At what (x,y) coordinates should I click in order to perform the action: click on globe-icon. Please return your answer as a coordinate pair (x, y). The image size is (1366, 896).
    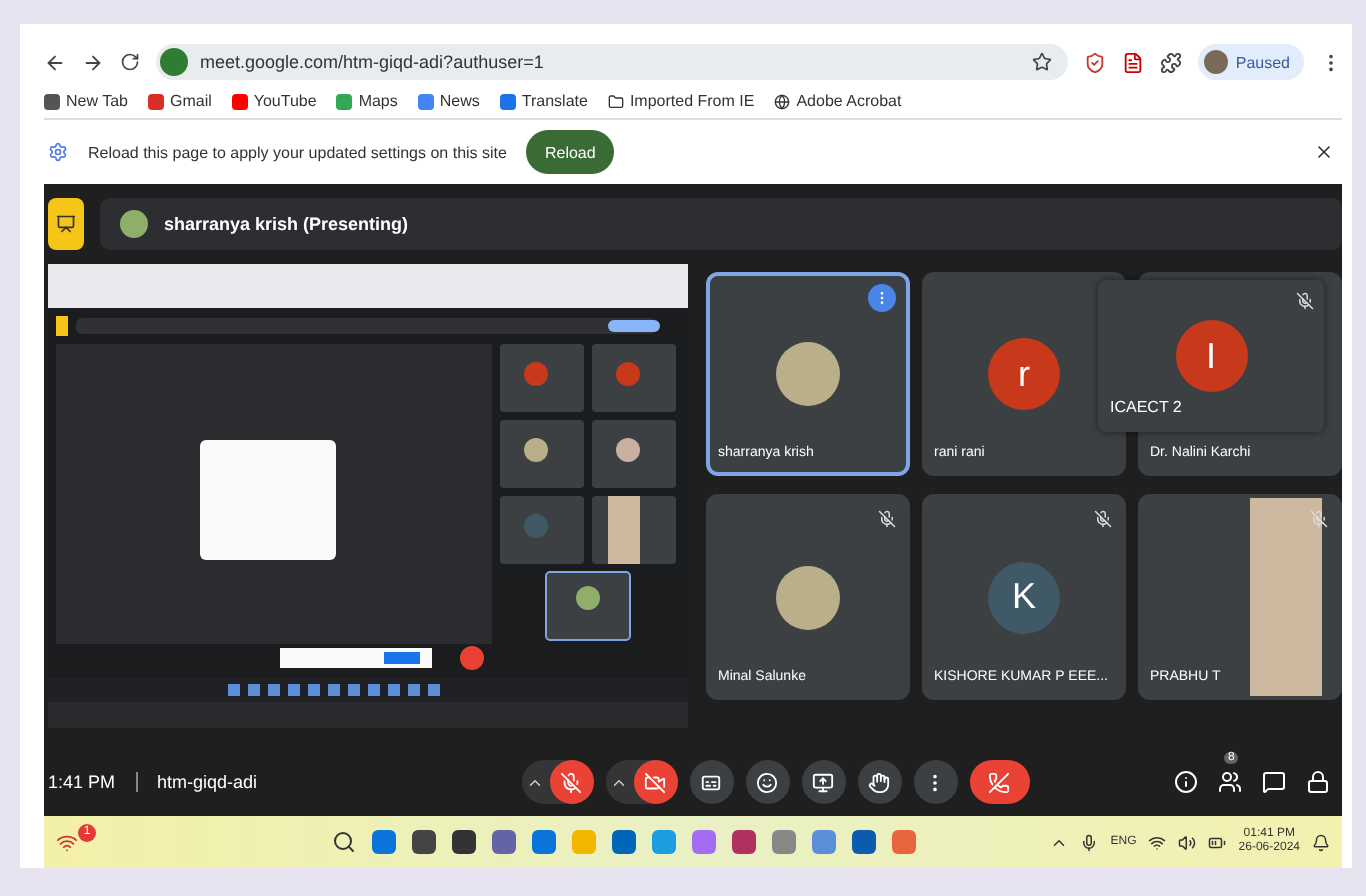
    Looking at the image, I should click on (782, 101).